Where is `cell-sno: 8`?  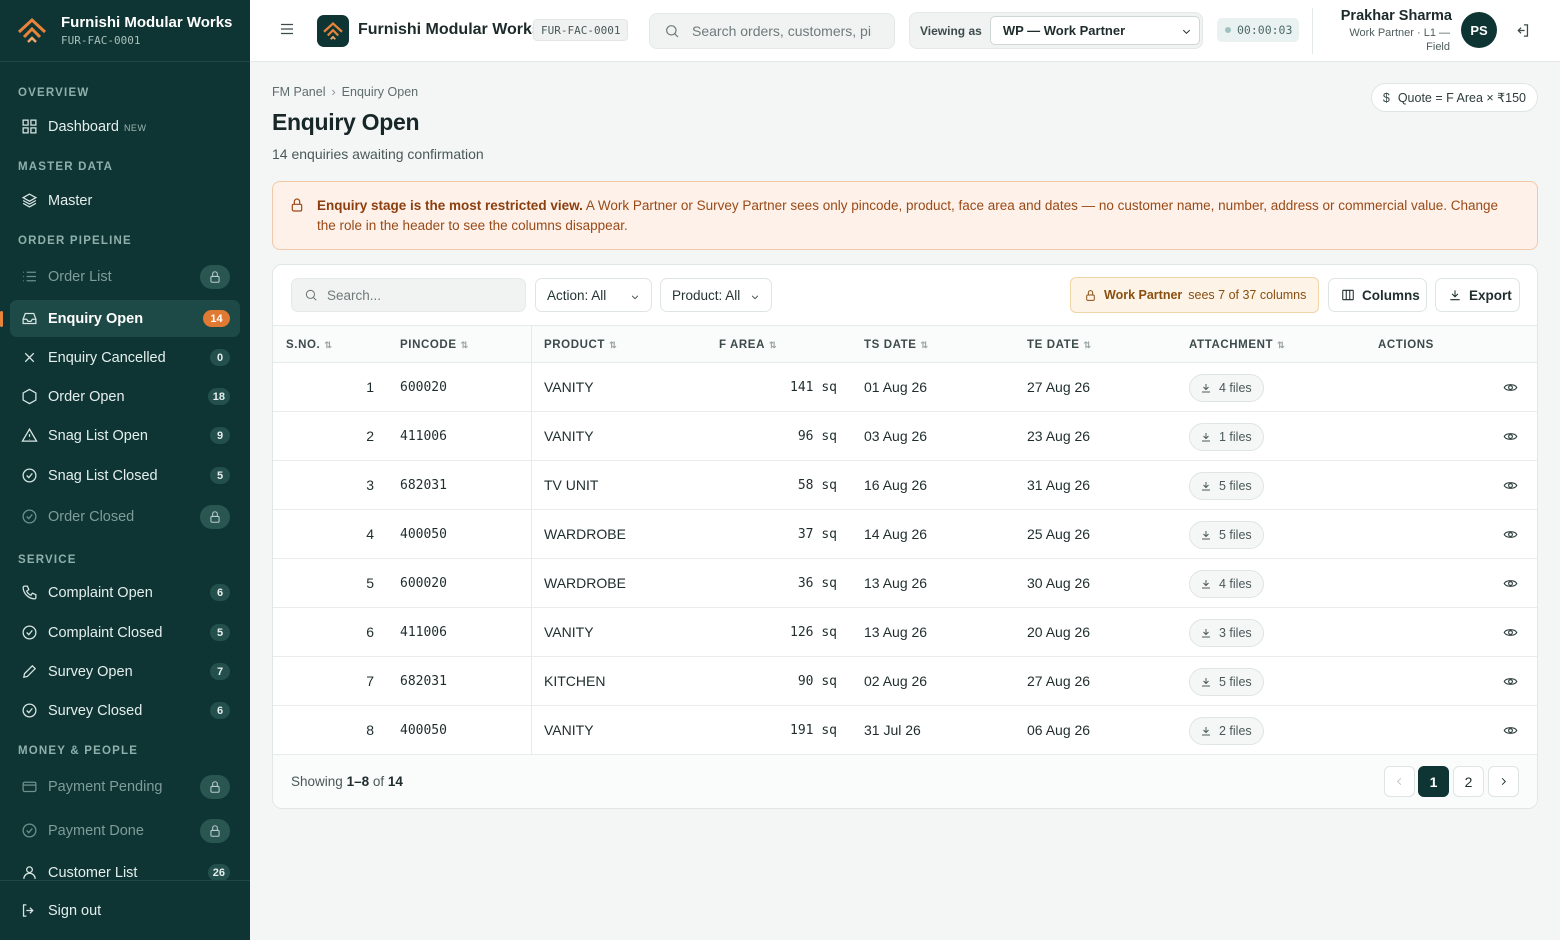 cell-sno: 8 is located at coordinates (370, 730).